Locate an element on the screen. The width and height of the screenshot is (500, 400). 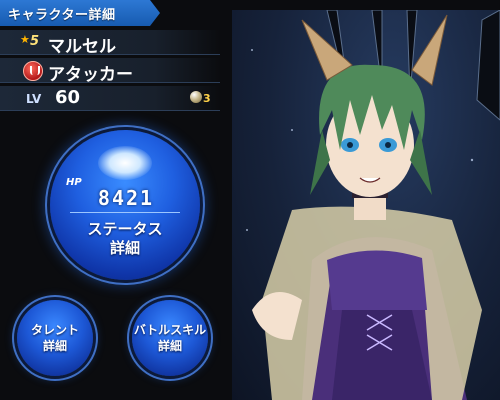
level-label: LV is located at coordinates (34, 99).